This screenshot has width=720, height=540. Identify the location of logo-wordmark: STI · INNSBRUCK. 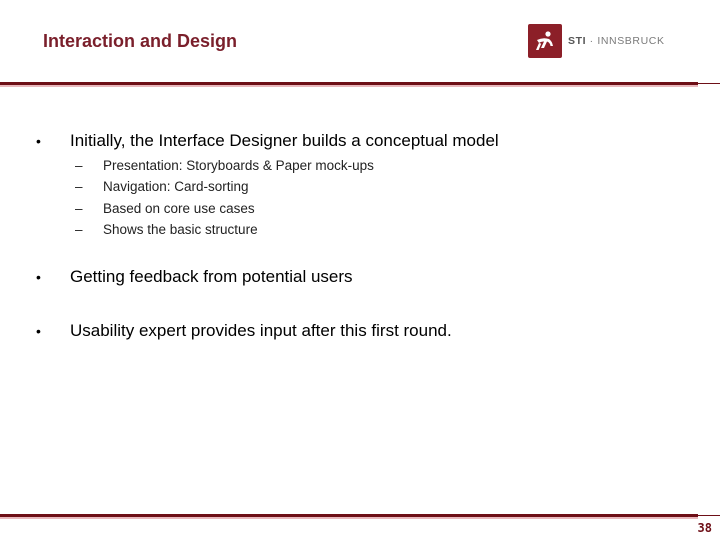
(616, 41).